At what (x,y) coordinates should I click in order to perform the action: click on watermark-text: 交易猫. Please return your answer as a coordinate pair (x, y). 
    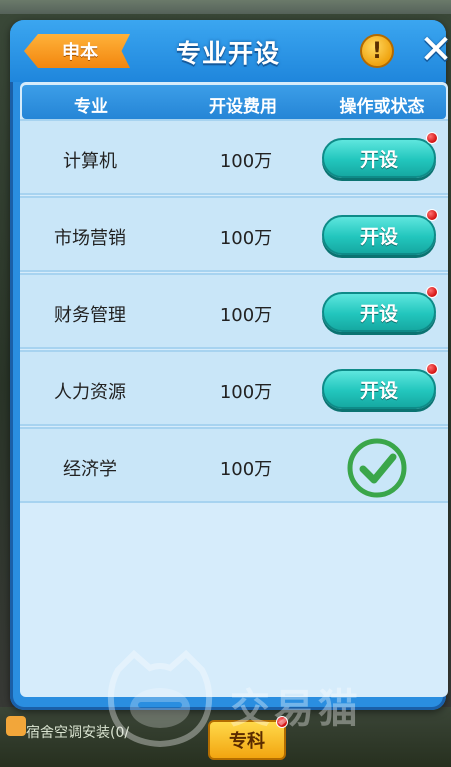
    Looking at the image, I should click on (296, 709).